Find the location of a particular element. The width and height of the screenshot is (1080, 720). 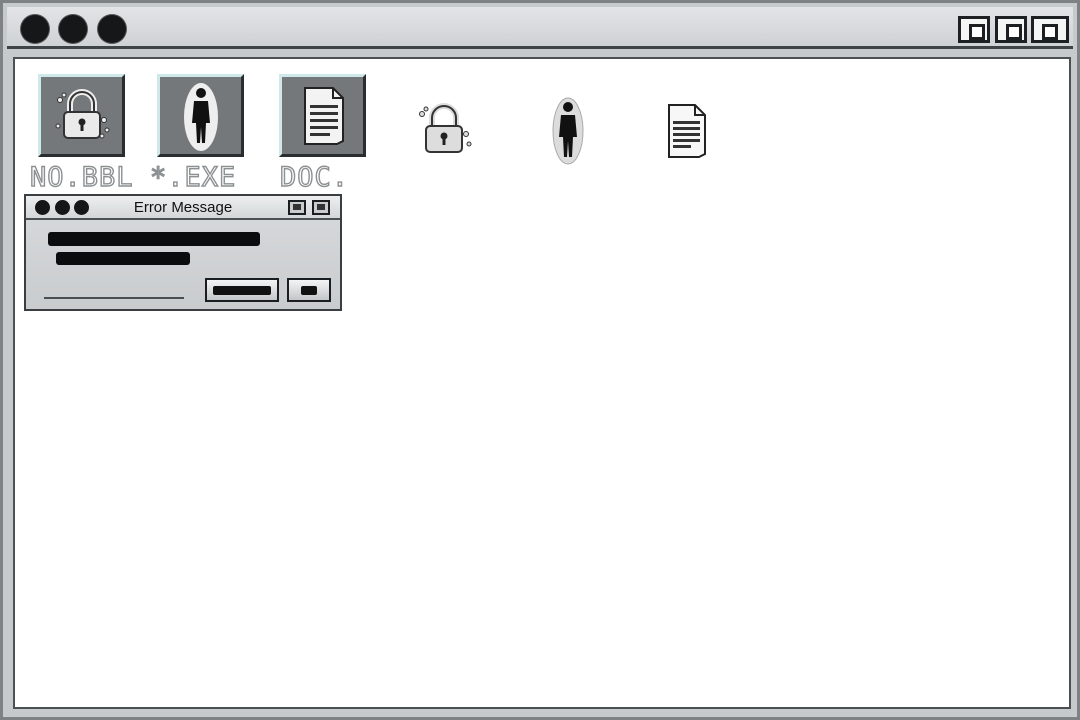

window-titlebar is located at coordinates (540, 28).